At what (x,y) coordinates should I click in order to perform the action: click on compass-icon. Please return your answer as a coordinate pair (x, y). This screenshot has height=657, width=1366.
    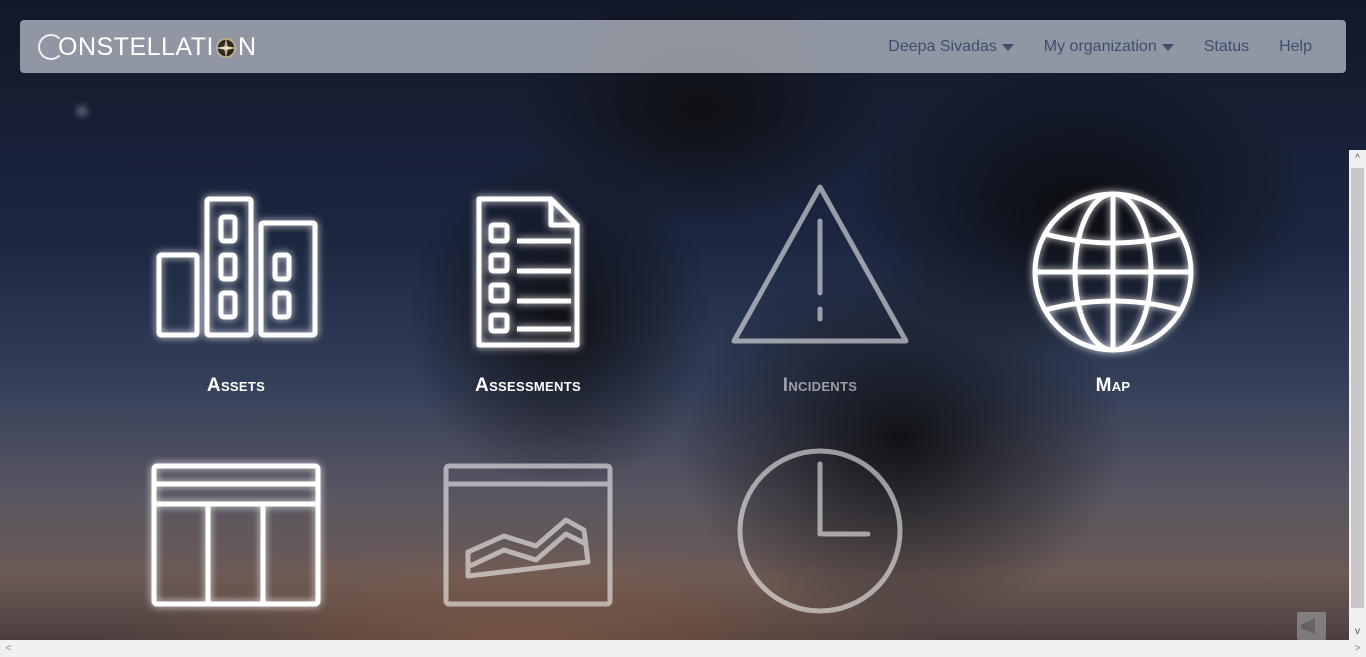
    Looking at the image, I should click on (225, 48).